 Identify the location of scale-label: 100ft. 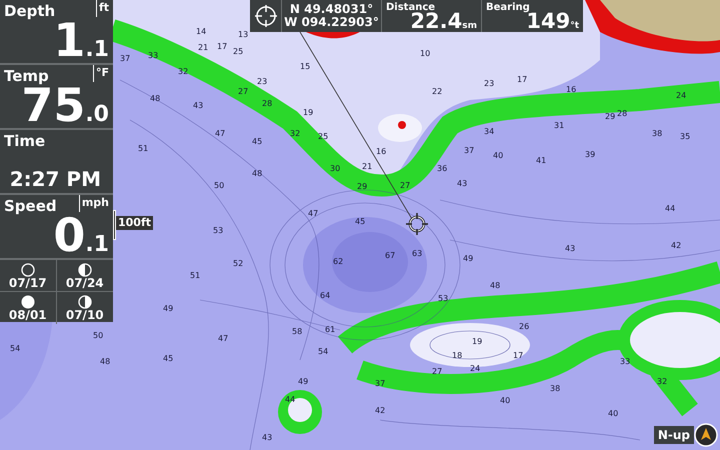
(135, 223).